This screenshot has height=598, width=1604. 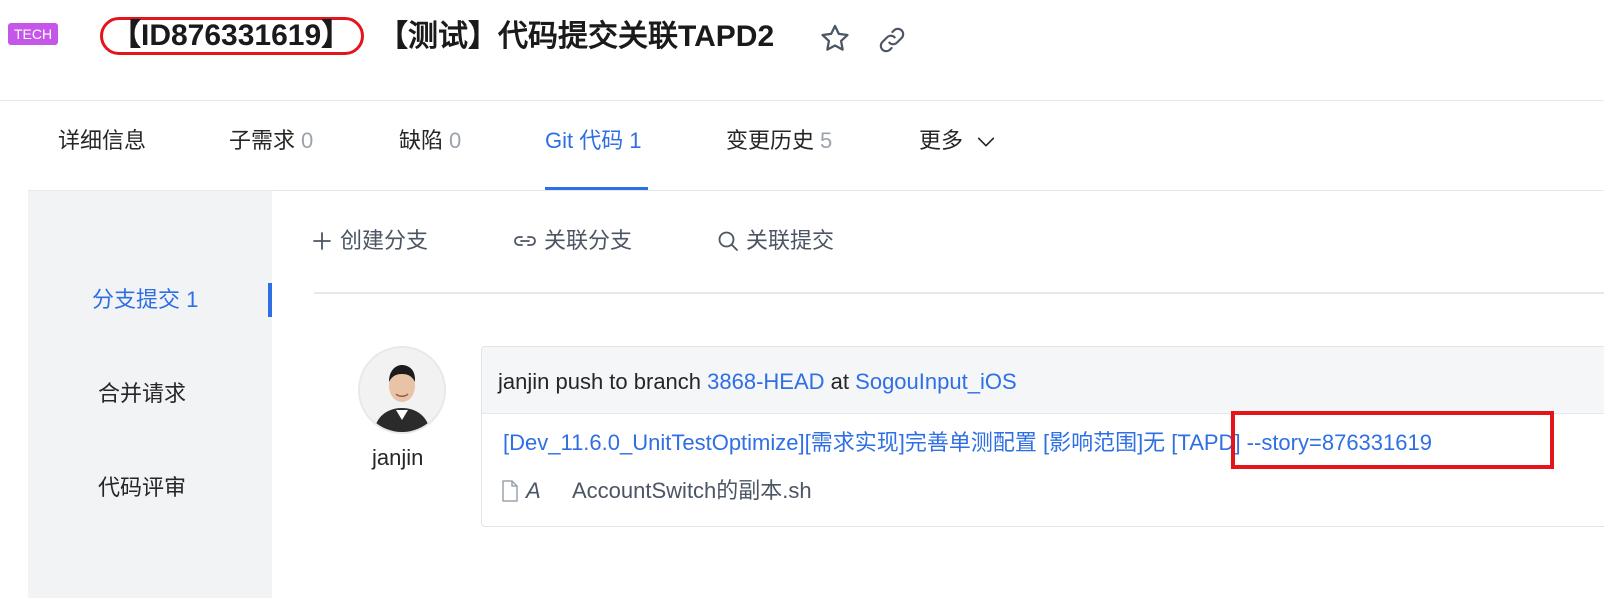 I want to click on chain-link-icon, so click(x=525, y=241).